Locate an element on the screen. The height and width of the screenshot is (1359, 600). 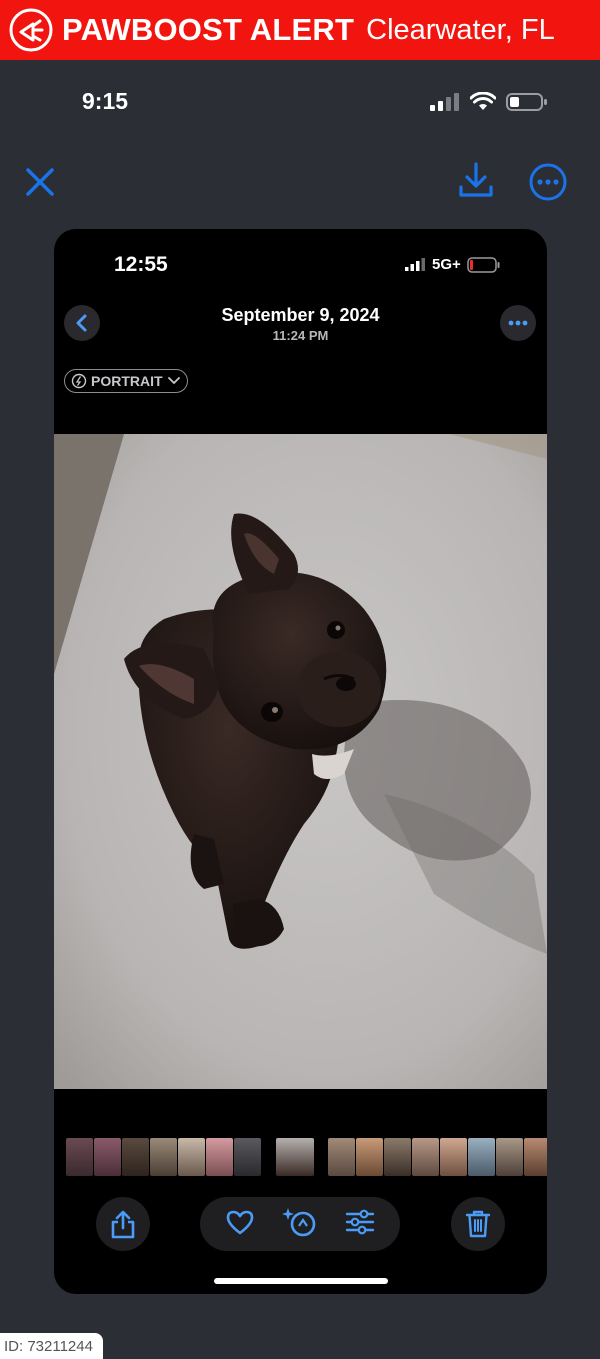
photo-more-button is located at coordinates (518, 323).